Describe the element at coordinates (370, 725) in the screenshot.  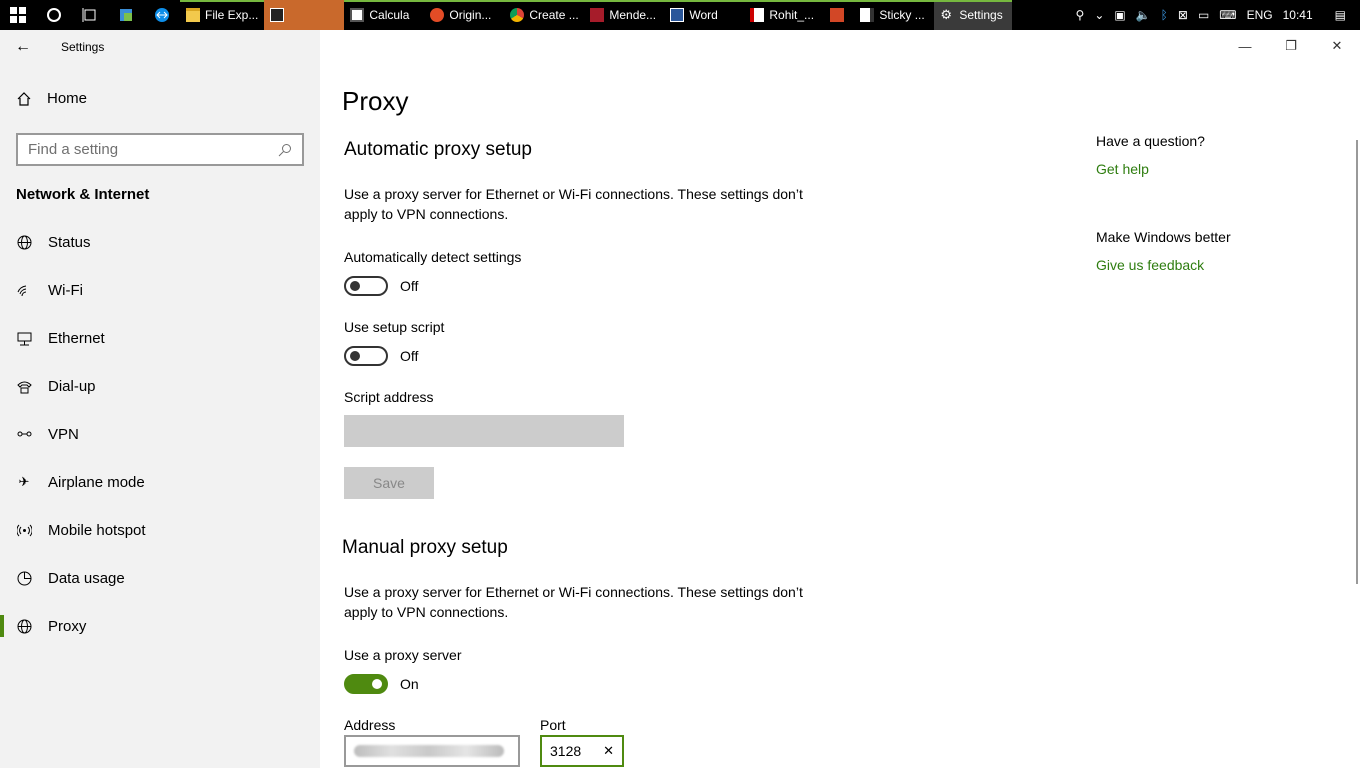
I see `address-label: Address` at that location.